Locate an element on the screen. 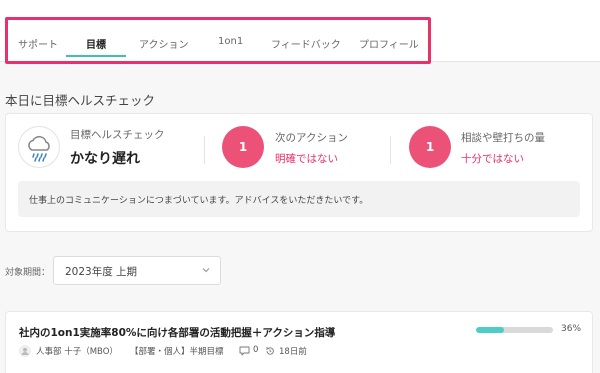 Image resolution: width=600 pixels, height=373 pixels. consult-count-badge: 1 is located at coordinates (430, 147).